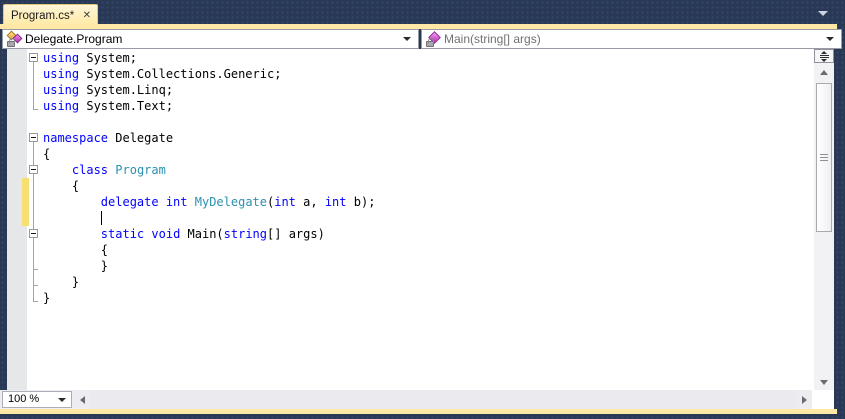  I want to click on splitter-handle-icon, so click(824, 56).